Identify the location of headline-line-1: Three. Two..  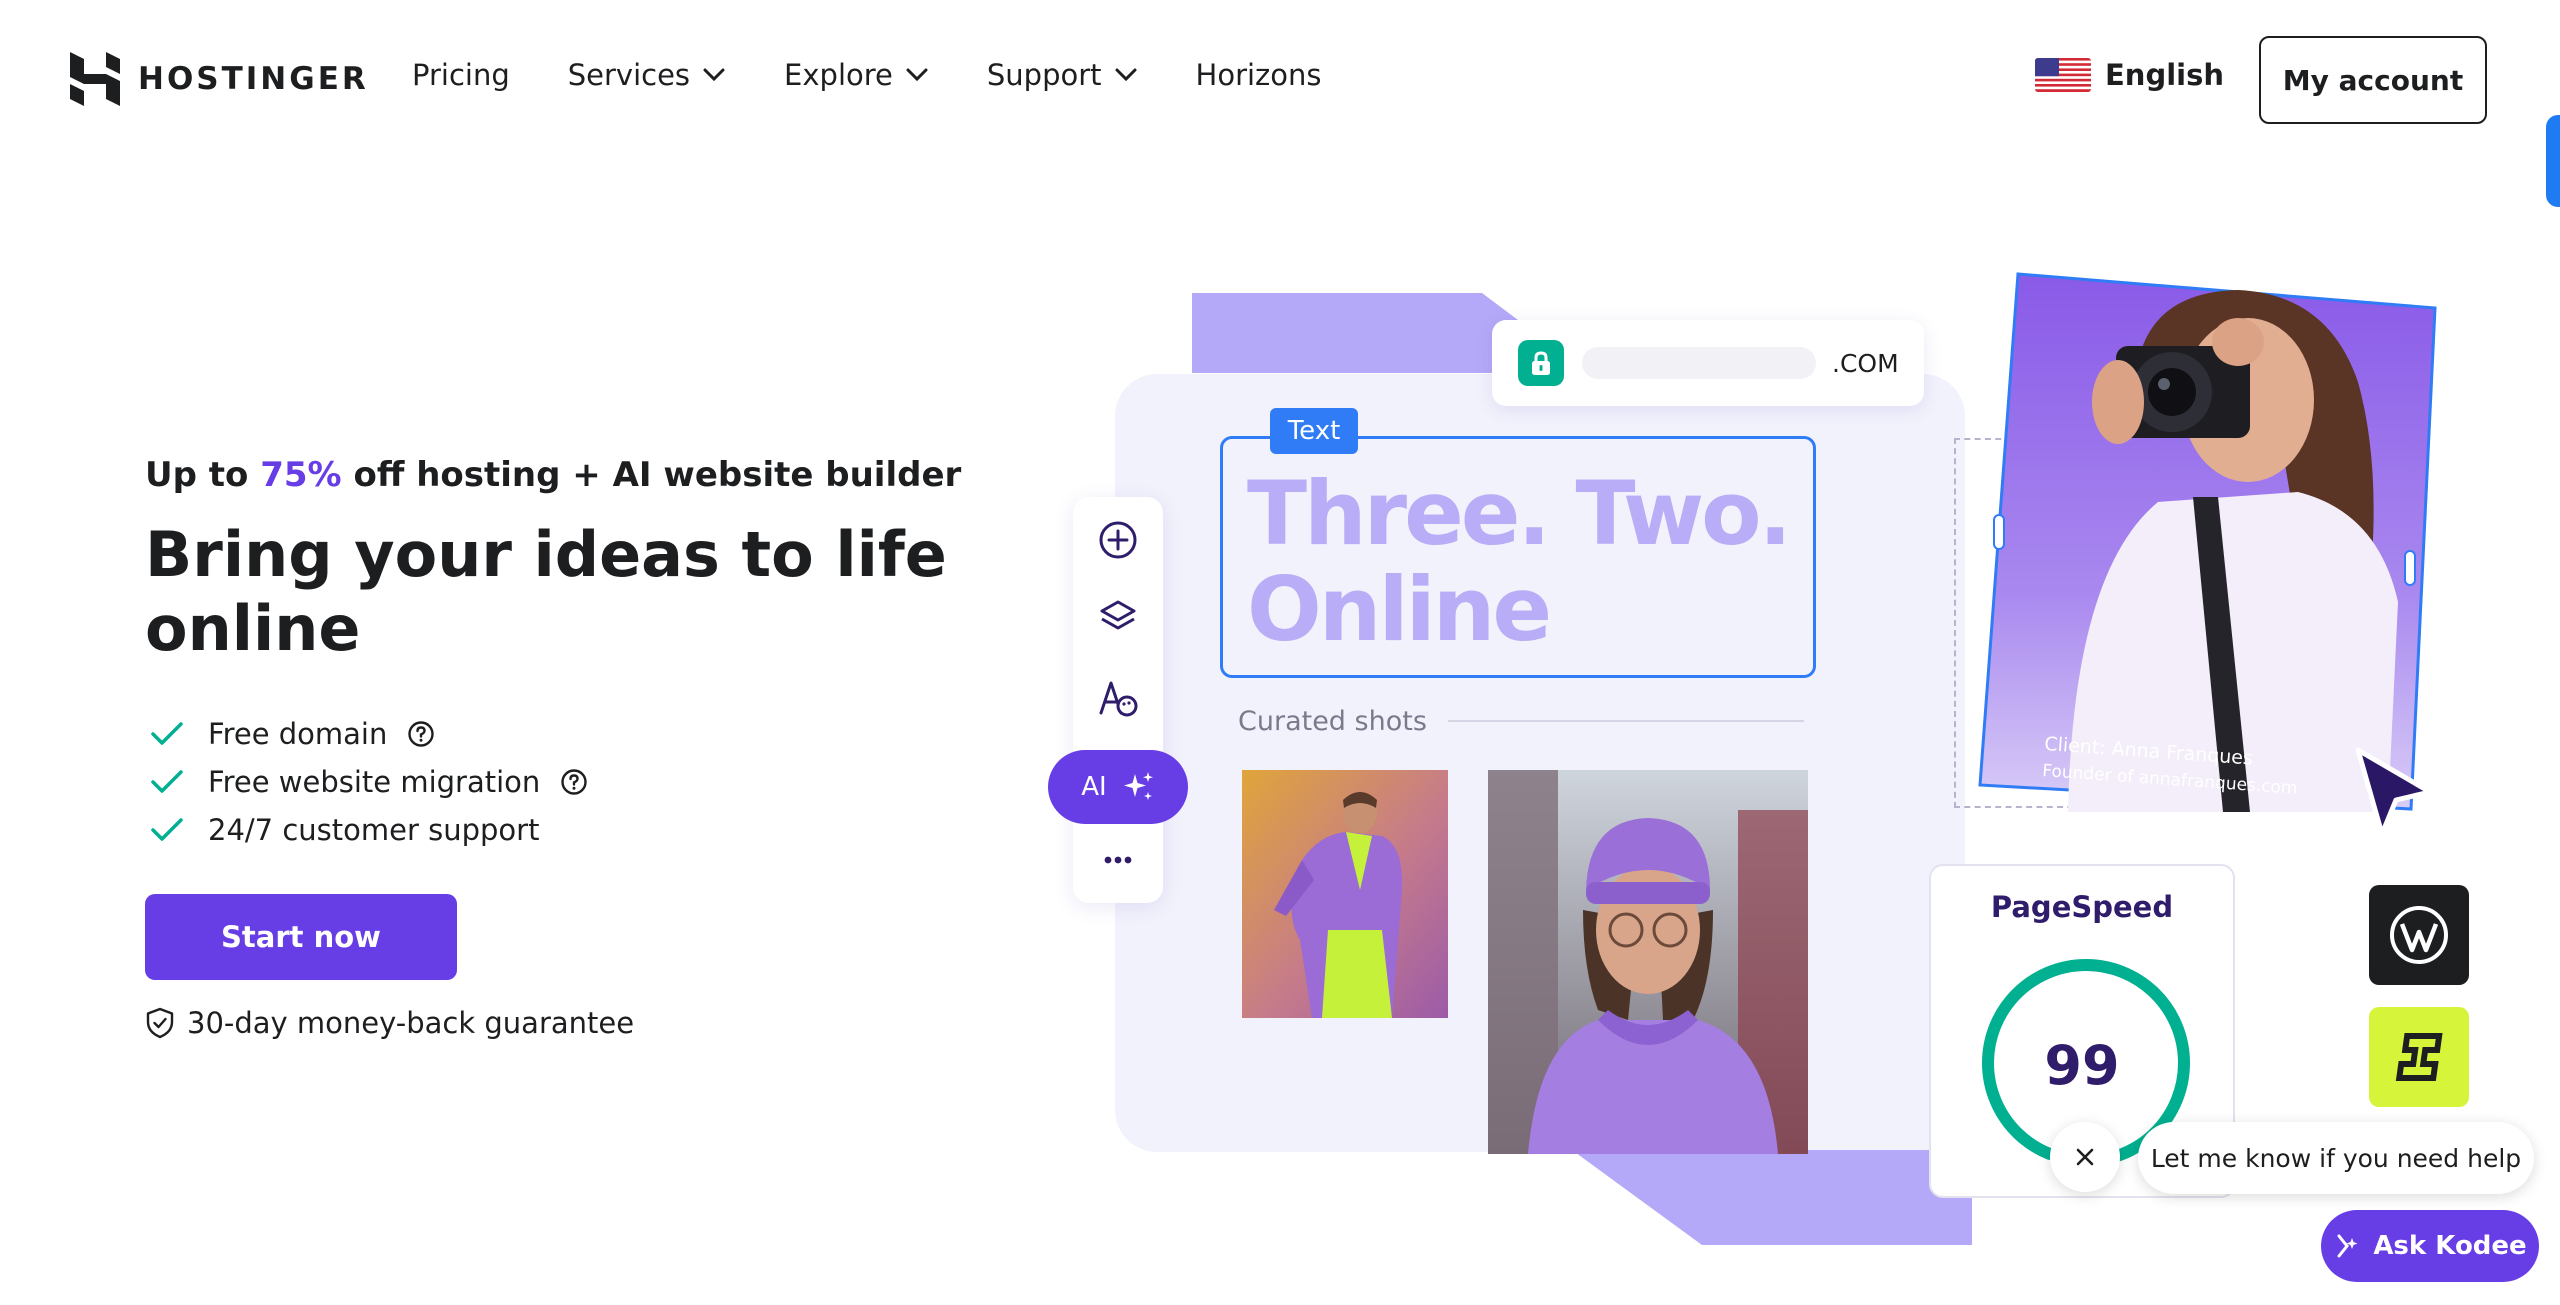
(1519, 513).